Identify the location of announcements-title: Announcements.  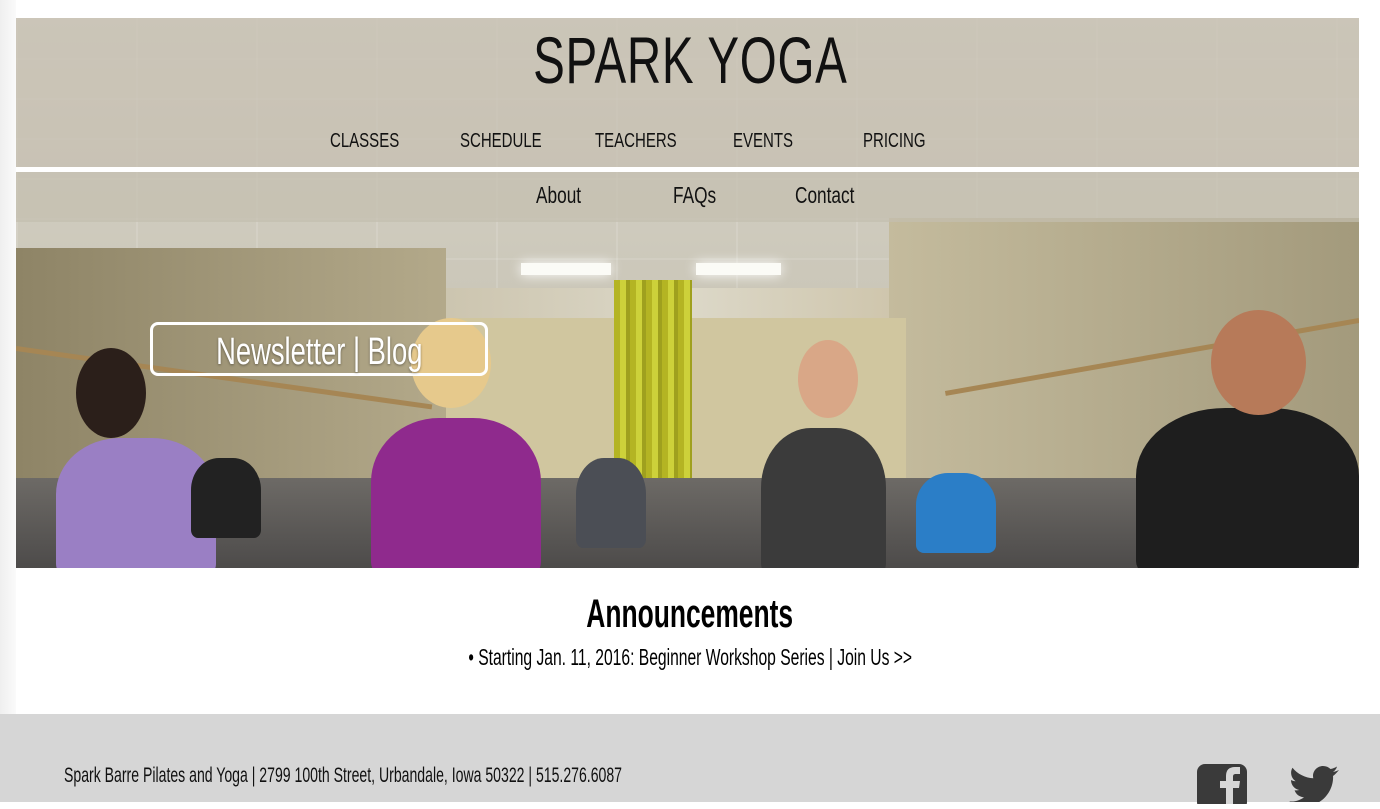
(690, 614).